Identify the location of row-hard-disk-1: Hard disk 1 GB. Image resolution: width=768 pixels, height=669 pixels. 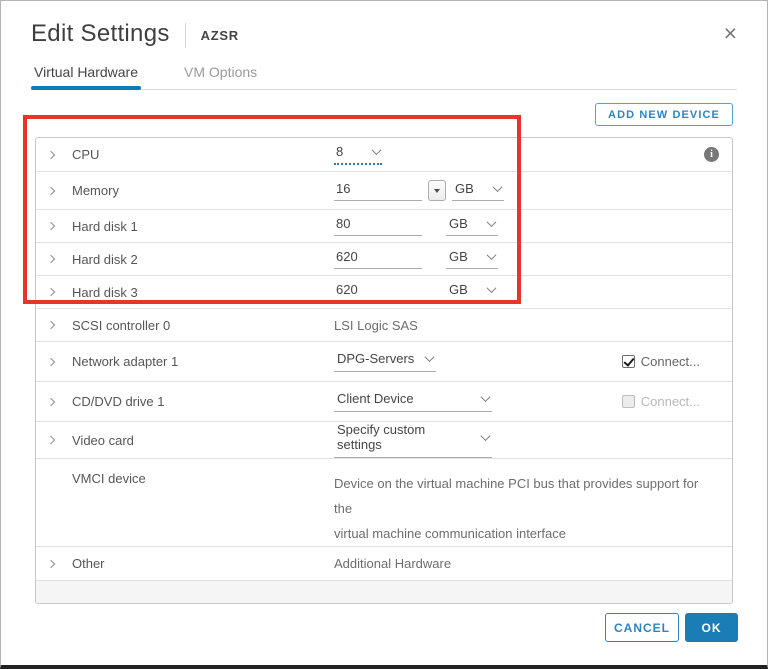
(384, 225).